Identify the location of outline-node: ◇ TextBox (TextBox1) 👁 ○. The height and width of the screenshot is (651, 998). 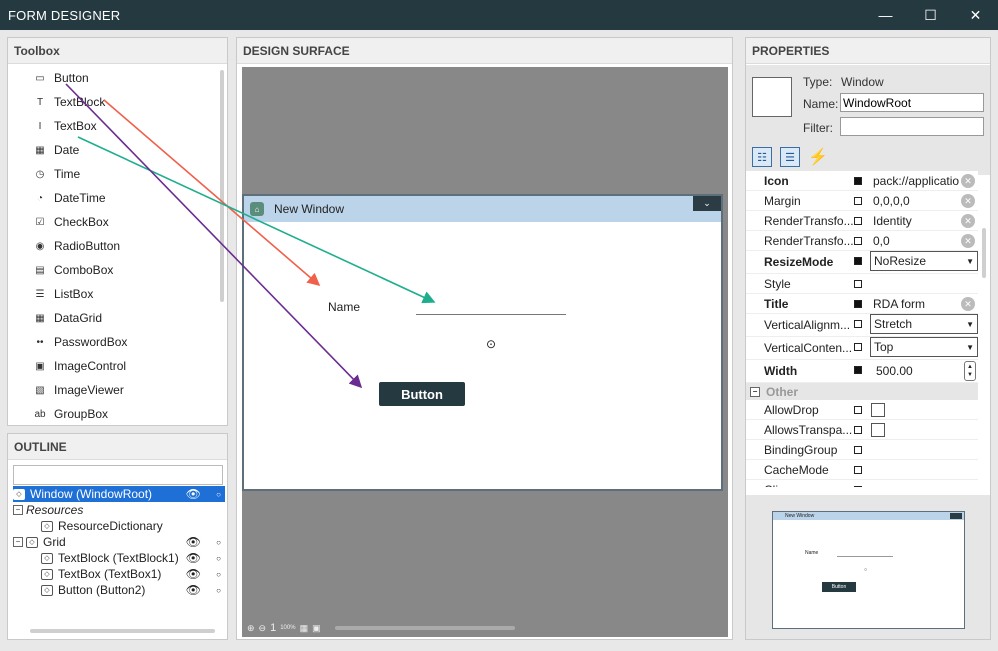
(119, 574).